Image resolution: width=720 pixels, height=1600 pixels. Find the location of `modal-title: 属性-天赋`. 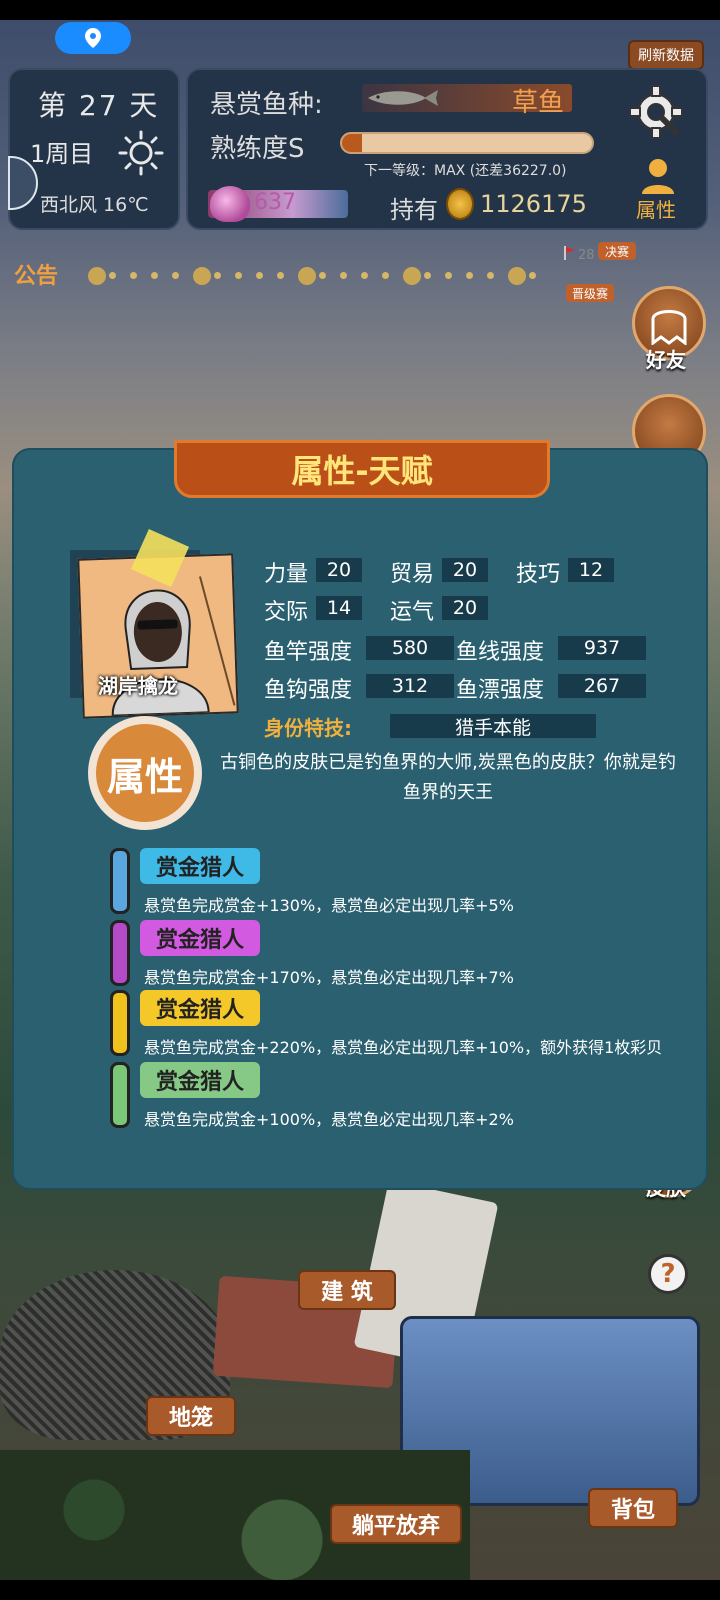

modal-title: 属性-天赋 is located at coordinates (362, 471).